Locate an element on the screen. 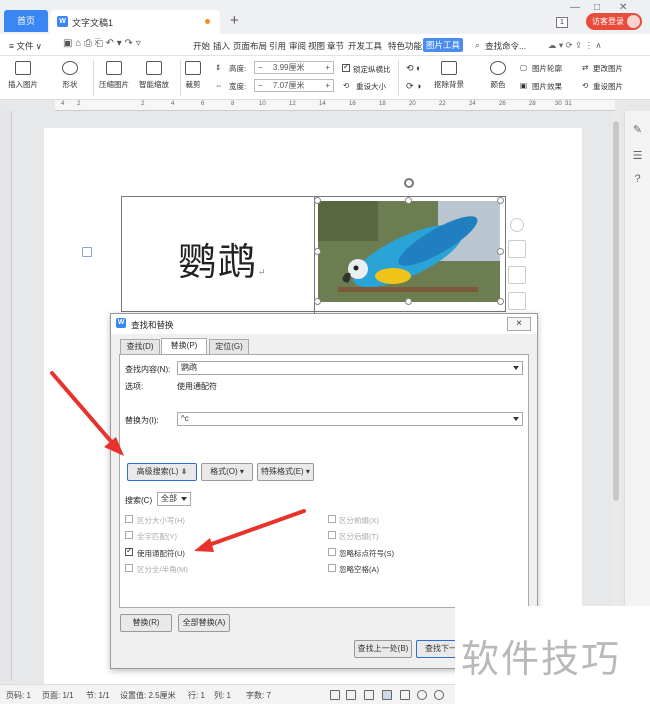 The height and width of the screenshot is (704, 650). maximize-icon: □ is located at coordinates (597, 7).